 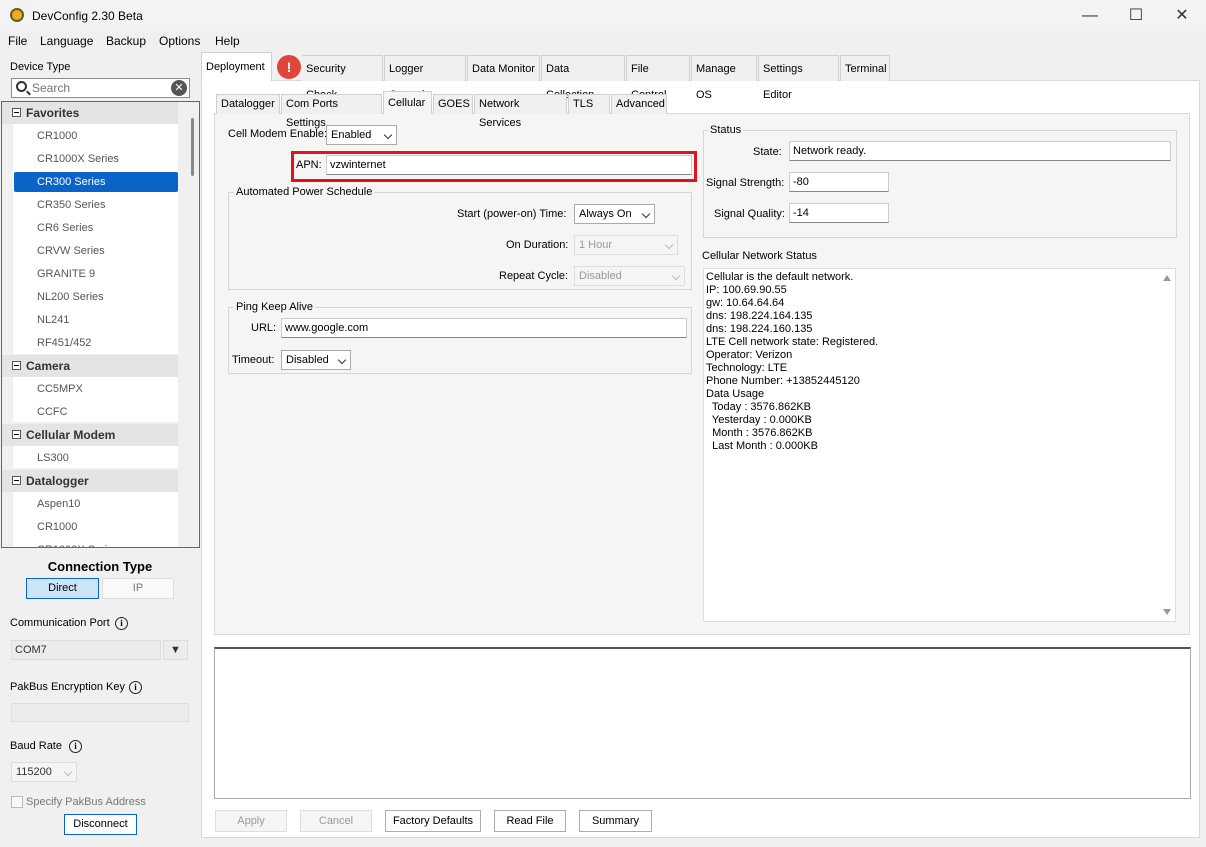 What do you see at coordinates (583, 78) in the screenshot?
I see `tab-data-collection: Data Collection` at bounding box center [583, 78].